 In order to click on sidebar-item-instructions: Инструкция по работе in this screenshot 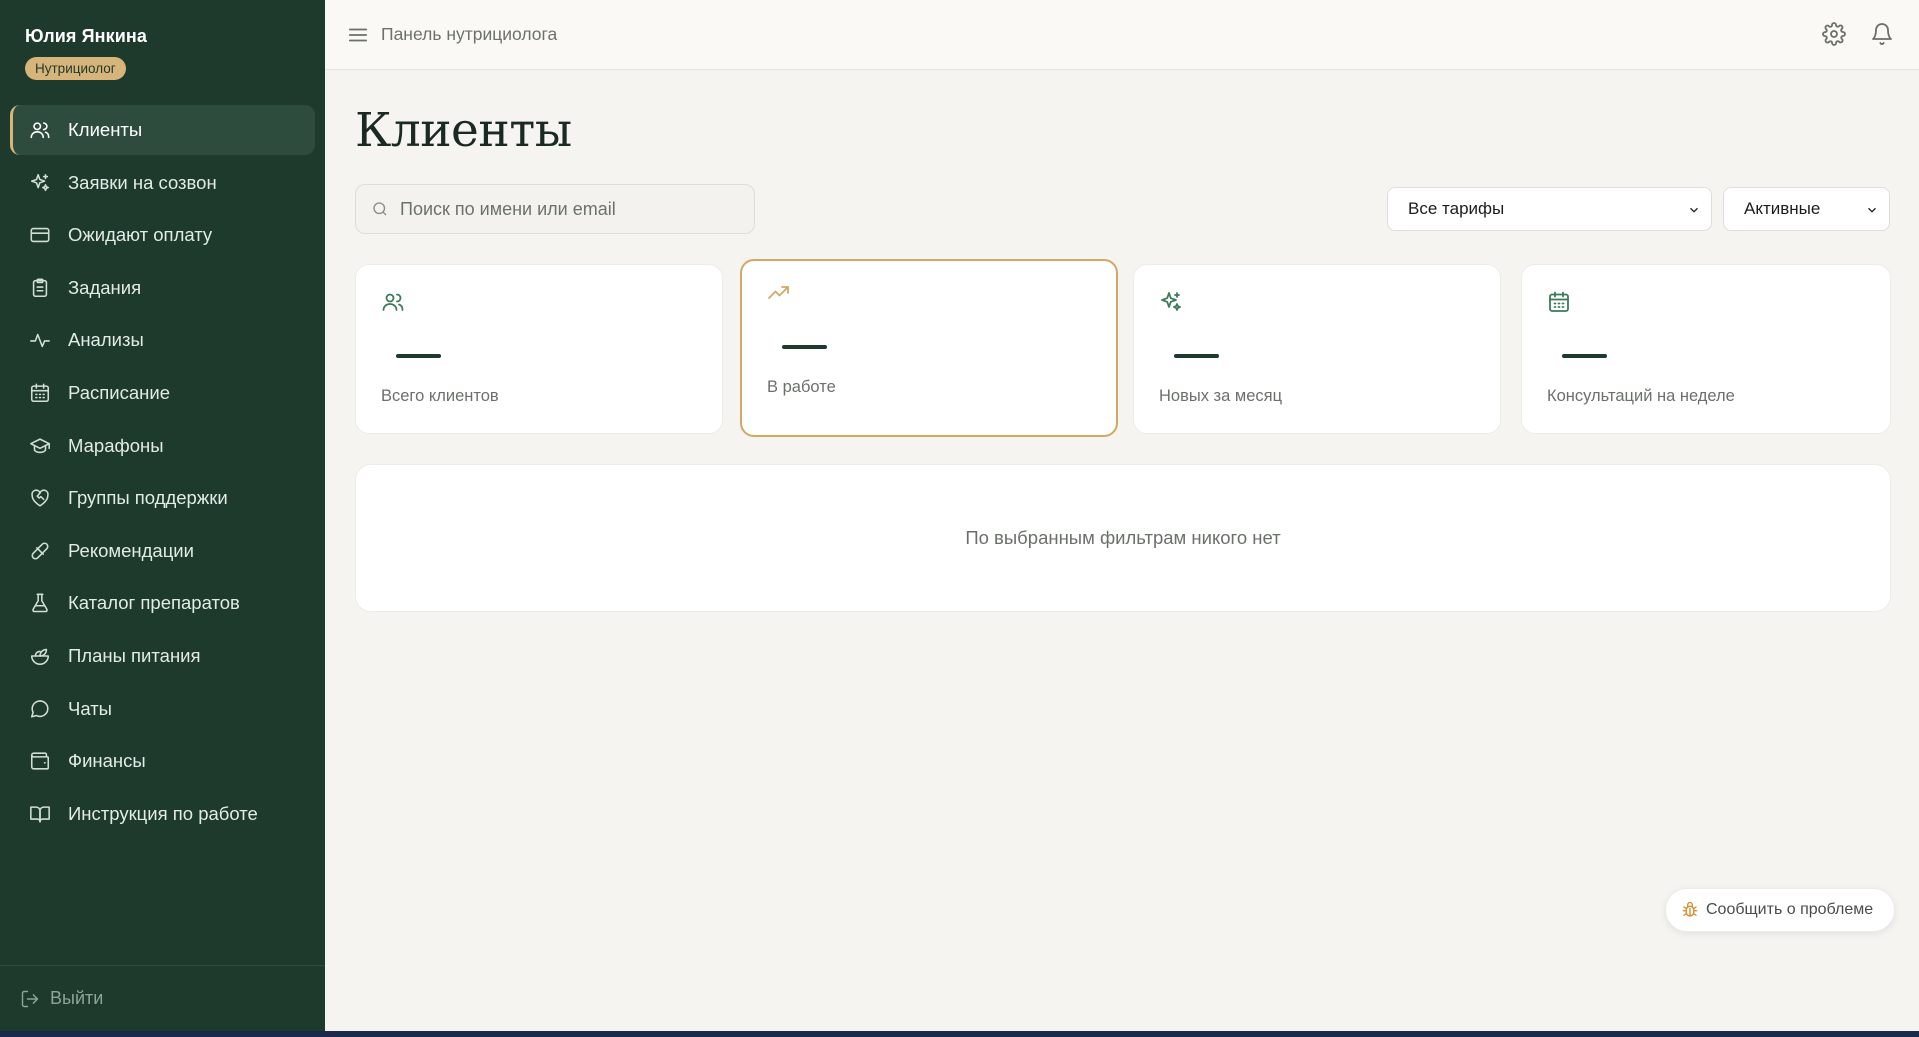, I will do `click(162, 814)`.